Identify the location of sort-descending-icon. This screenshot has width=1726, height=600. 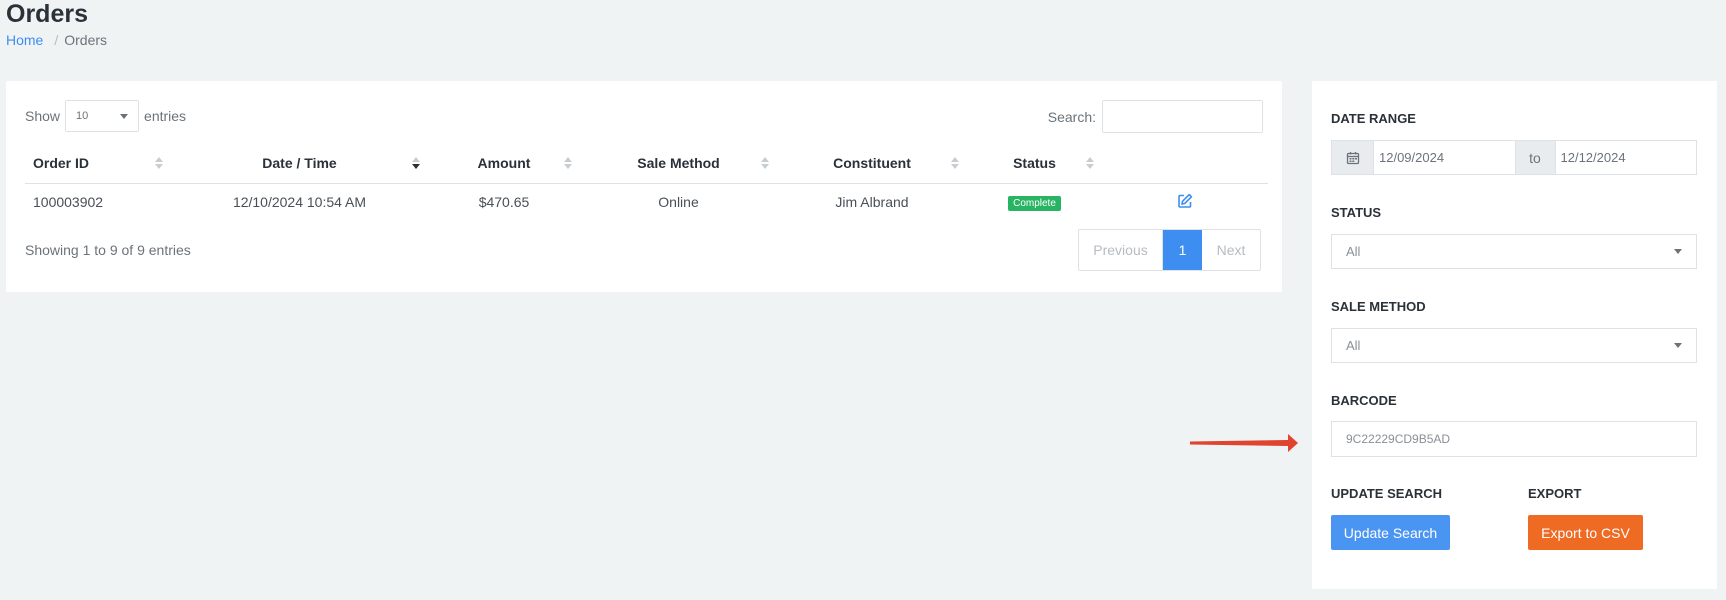
(416, 163).